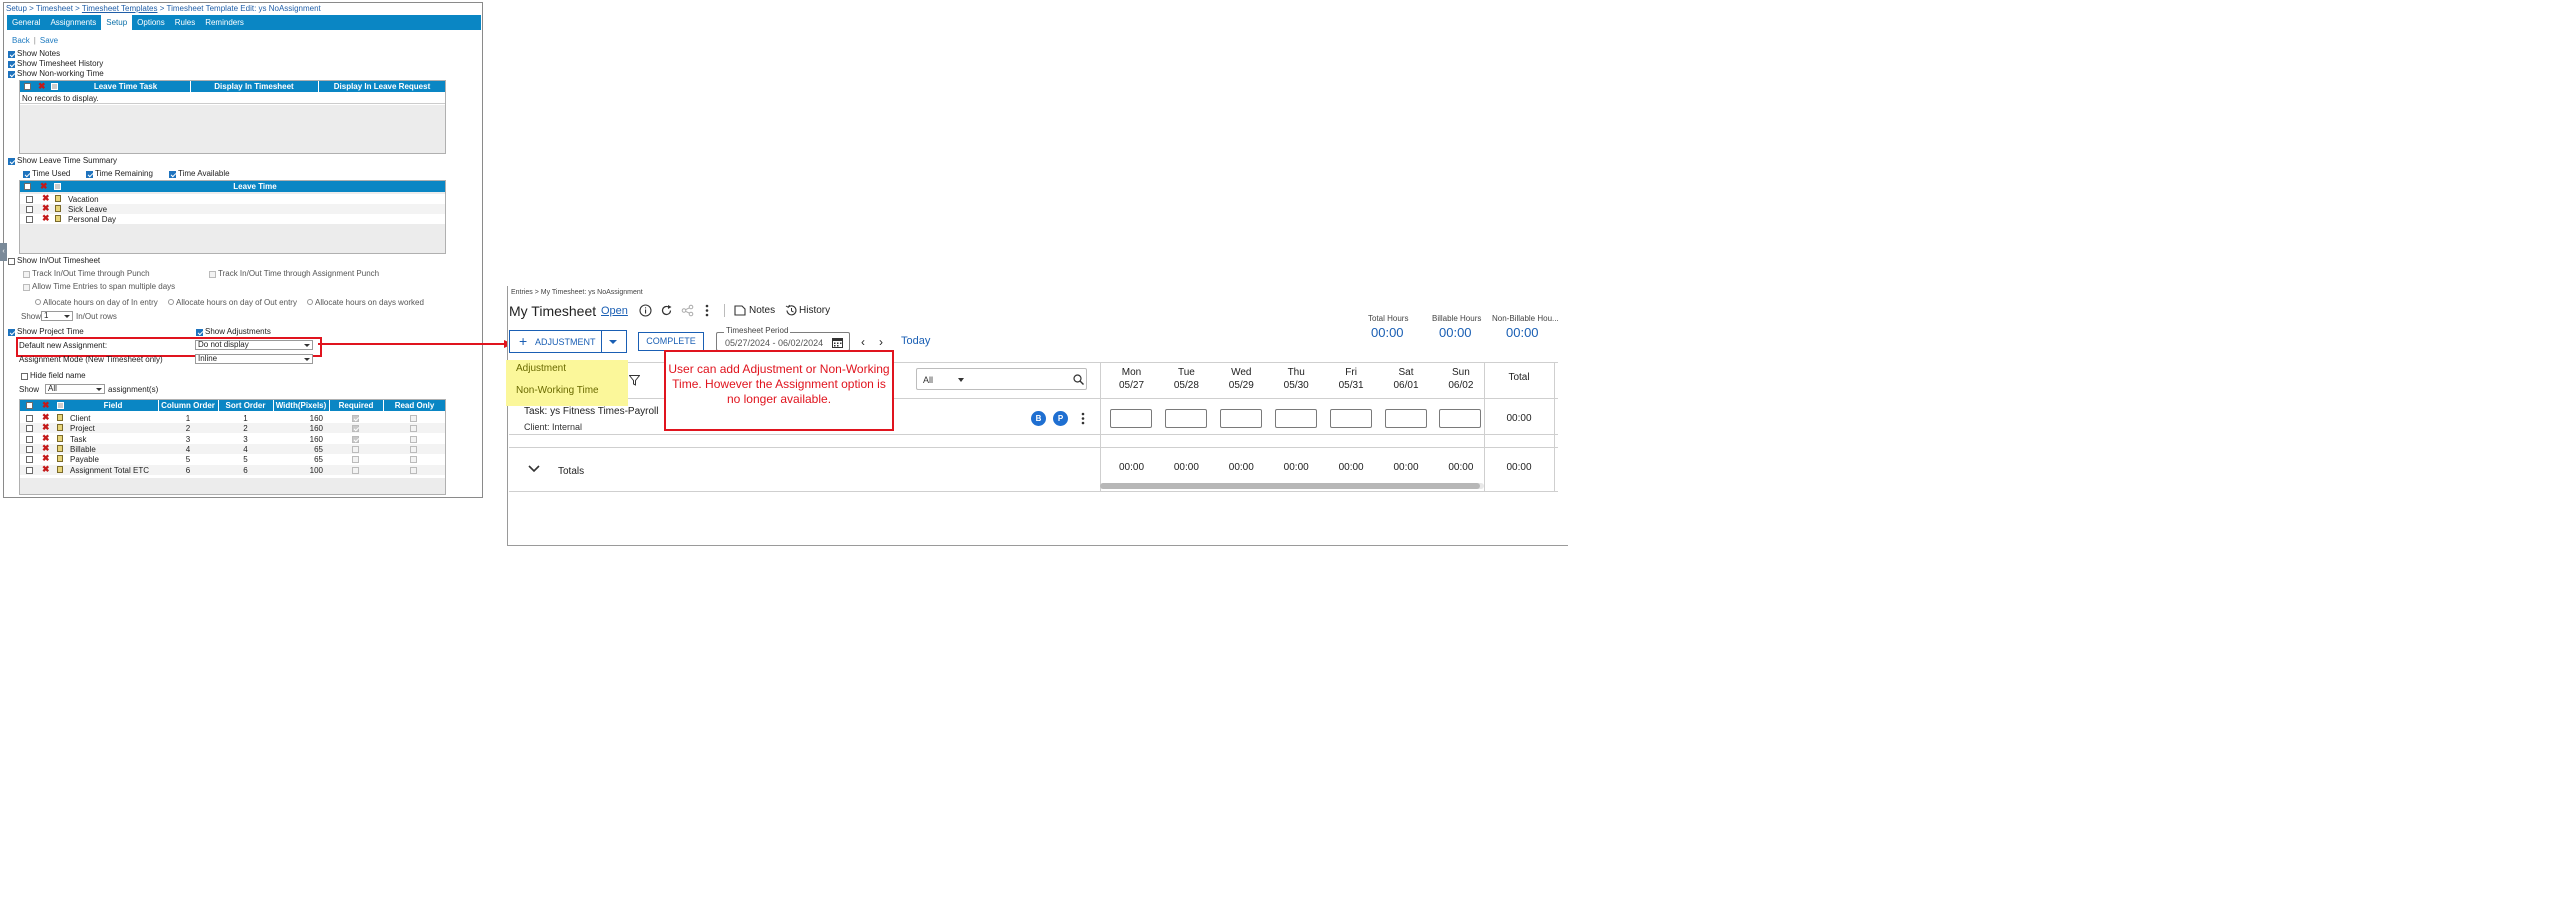 This screenshot has height=903, width=2567. Describe the element at coordinates (75, 389) in the screenshot. I see `show-assignments-select: All` at that location.